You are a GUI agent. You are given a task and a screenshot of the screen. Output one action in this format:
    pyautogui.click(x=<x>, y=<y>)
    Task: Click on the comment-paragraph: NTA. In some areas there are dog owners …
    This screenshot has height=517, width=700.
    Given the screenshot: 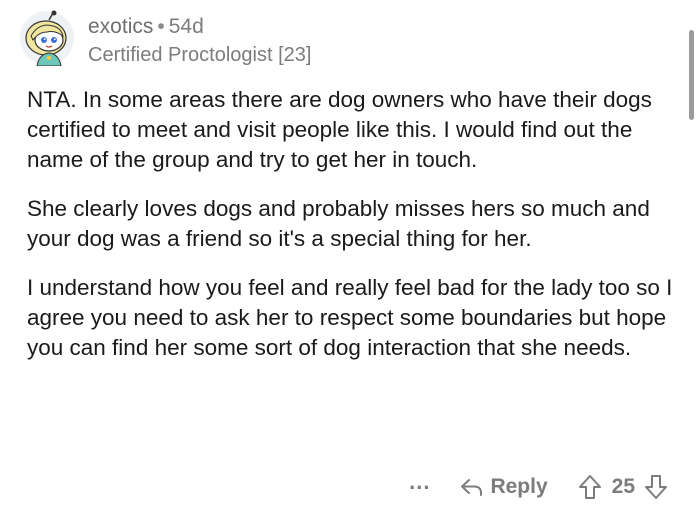 What is the action you would take?
    pyautogui.click(x=339, y=129)
    